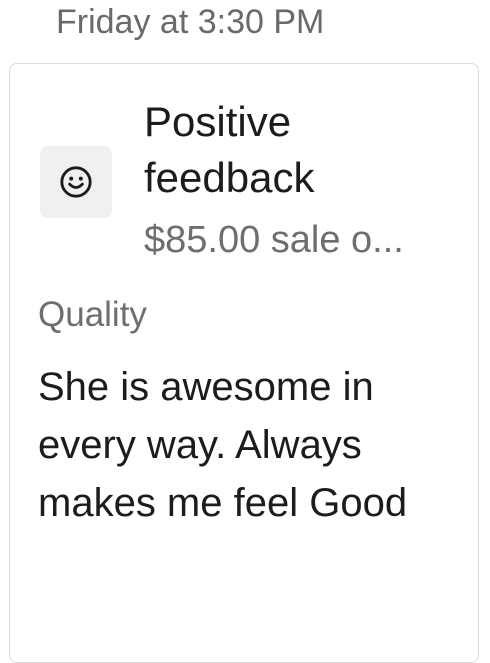  I want to click on feedback-icon-tile, so click(76, 182).